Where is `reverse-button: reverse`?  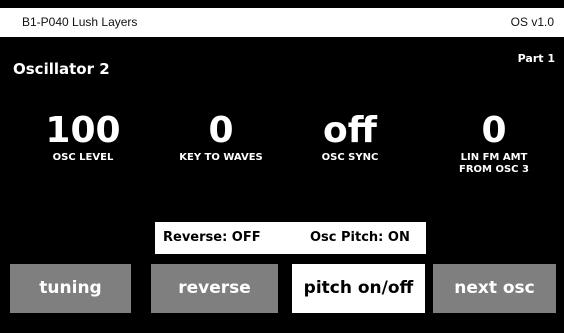
reverse-button: reverse is located at coordinates (214, 288).